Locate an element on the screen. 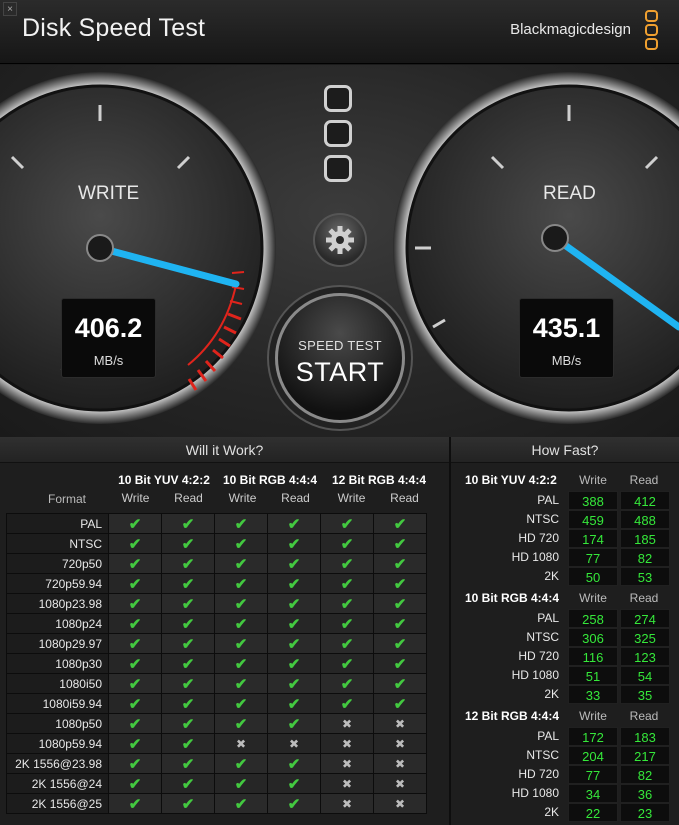  read-fps-value: 82 is located at coordinates (645, 557).